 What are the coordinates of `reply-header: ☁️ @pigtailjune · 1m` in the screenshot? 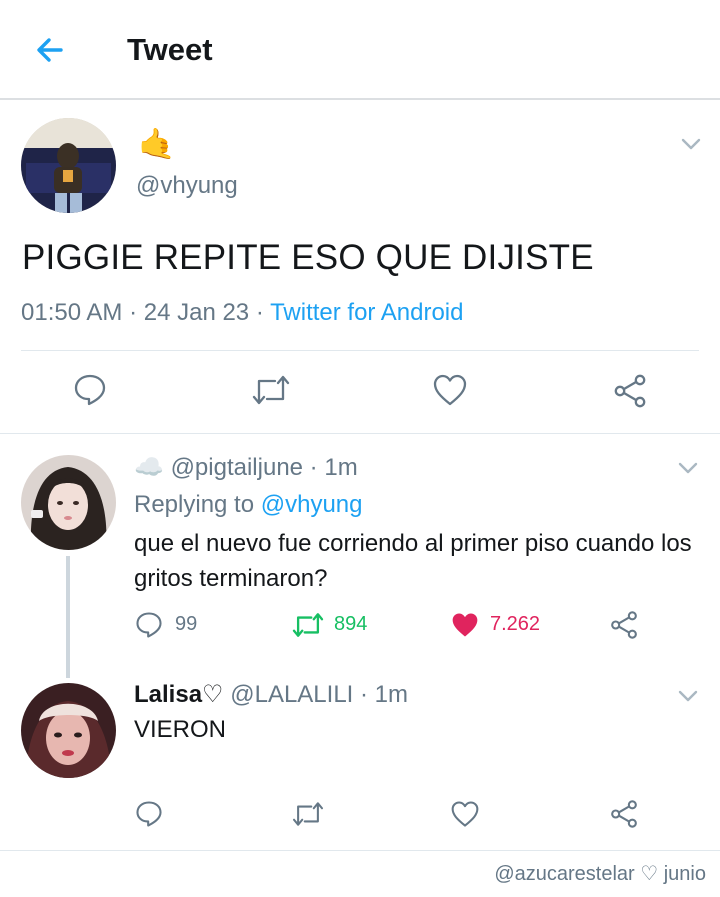 It's located at (246, 467).